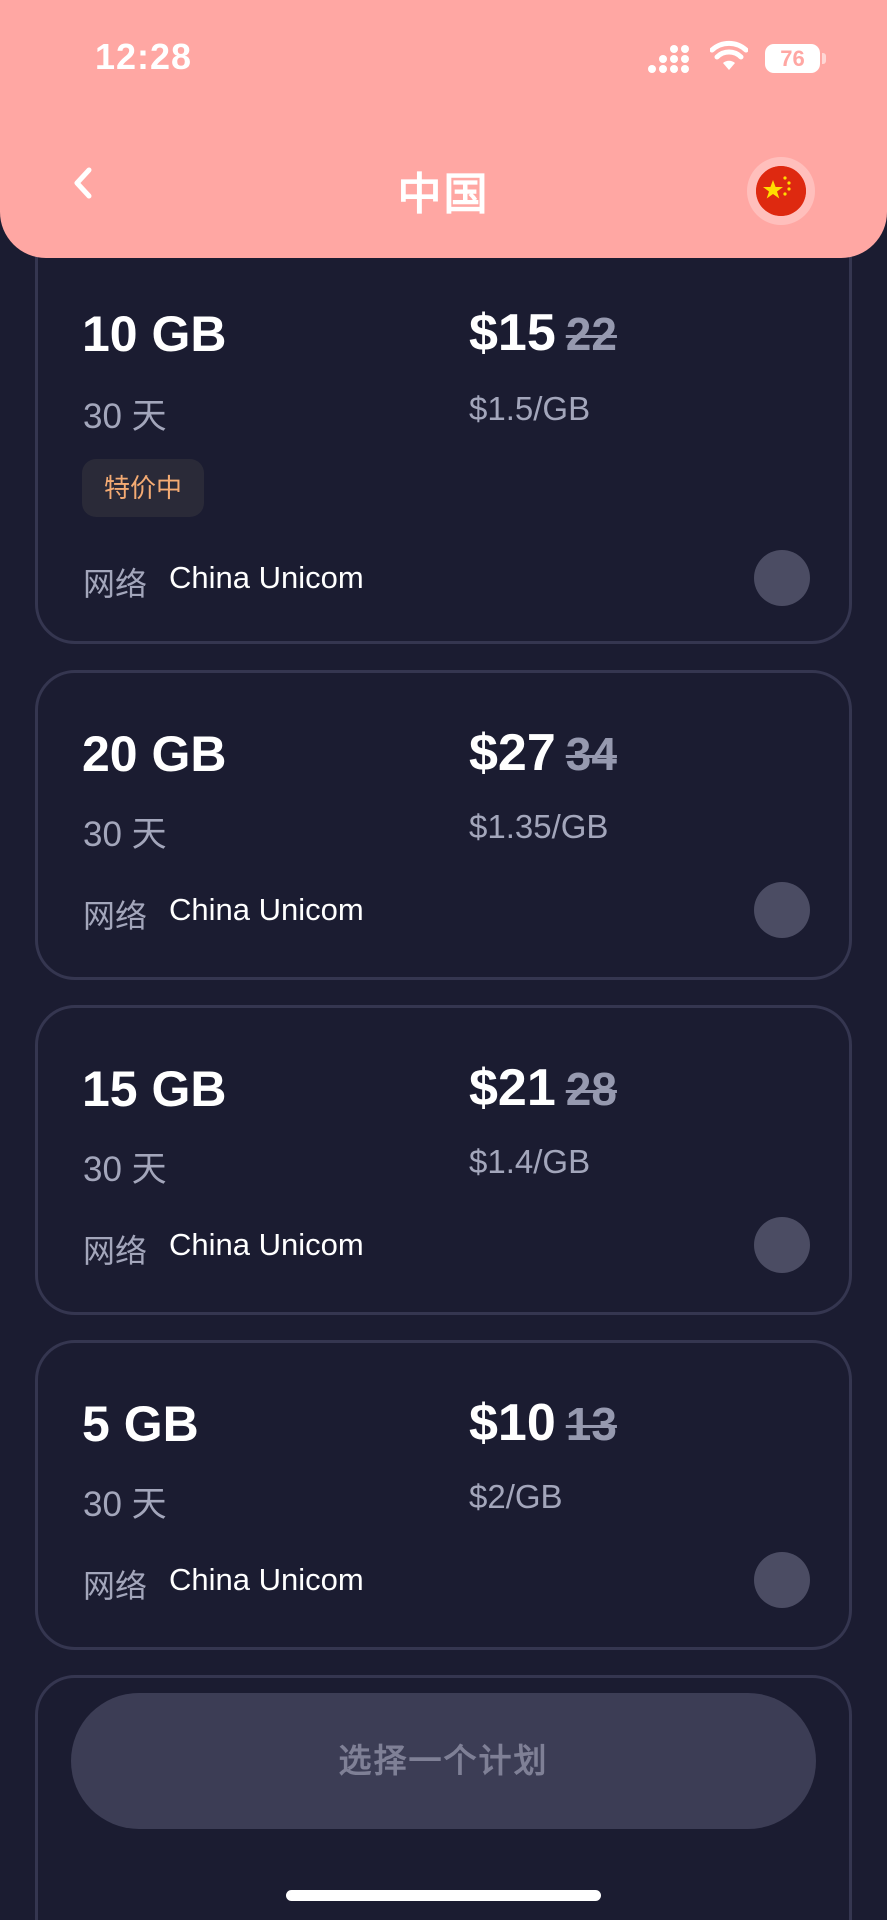  I want to click on promo-badge: 特价中, so click(143, 488).